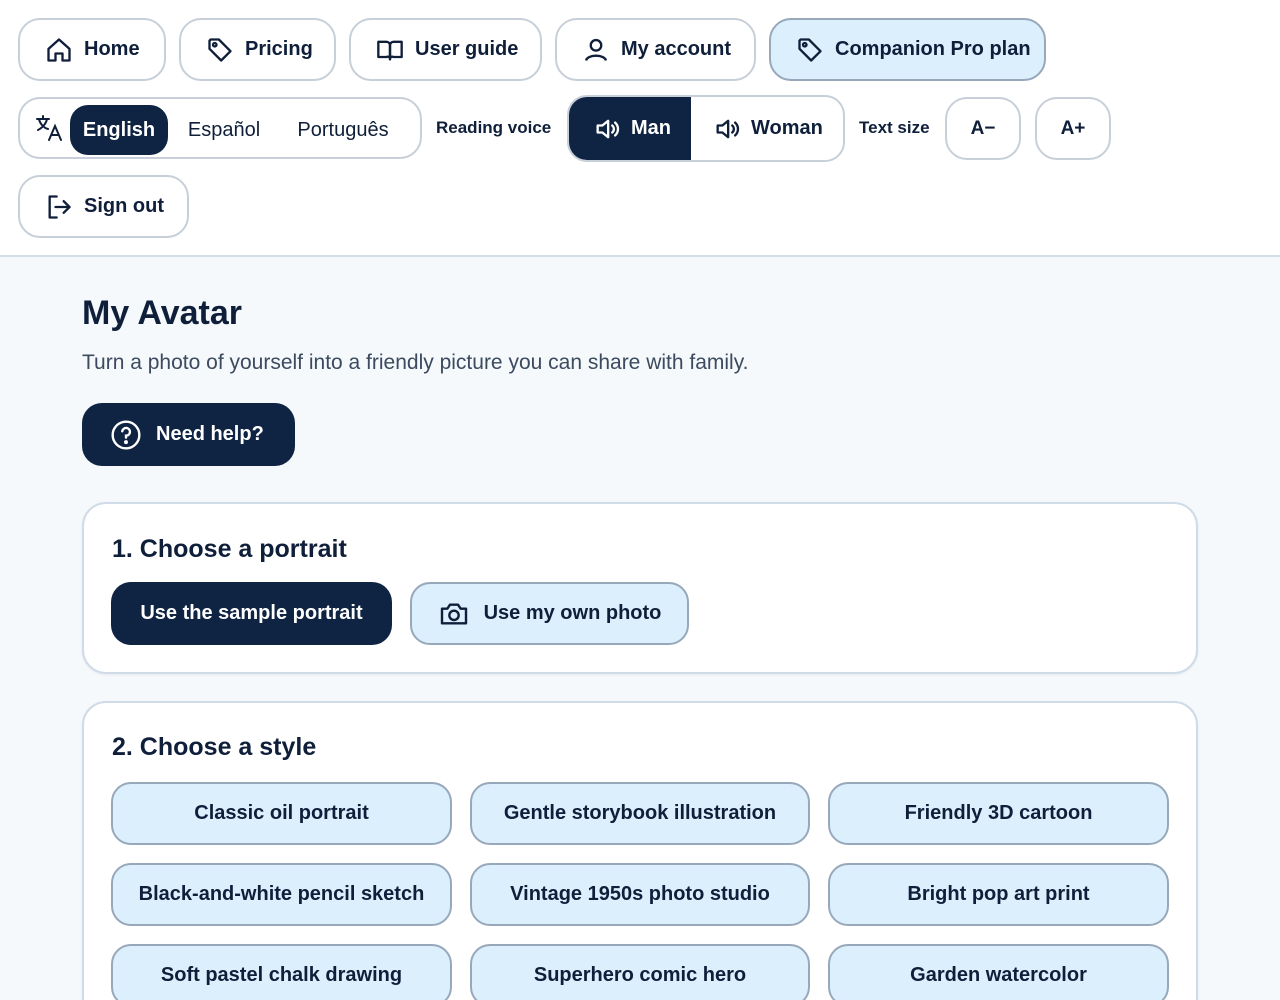 This screenshot has height=1000, width=1280. Describe the element at coordinates (596, 50) in the screenshot. I see `user-icon` at that location.